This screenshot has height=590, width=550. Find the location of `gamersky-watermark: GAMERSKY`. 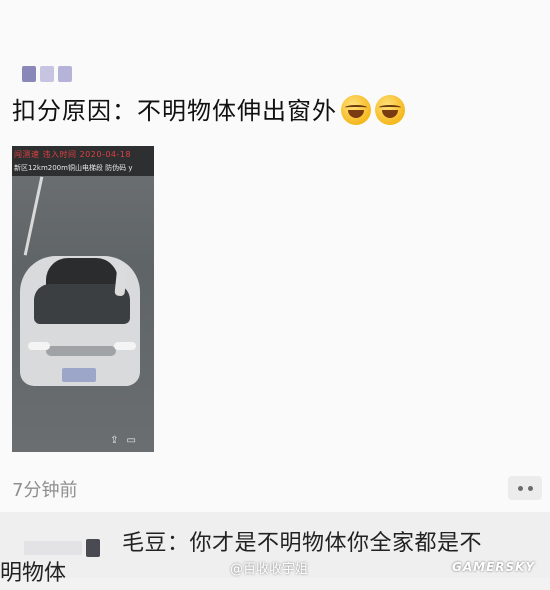

gamersky-watermark: GAMERSKY is located at coordinates (494, 567).